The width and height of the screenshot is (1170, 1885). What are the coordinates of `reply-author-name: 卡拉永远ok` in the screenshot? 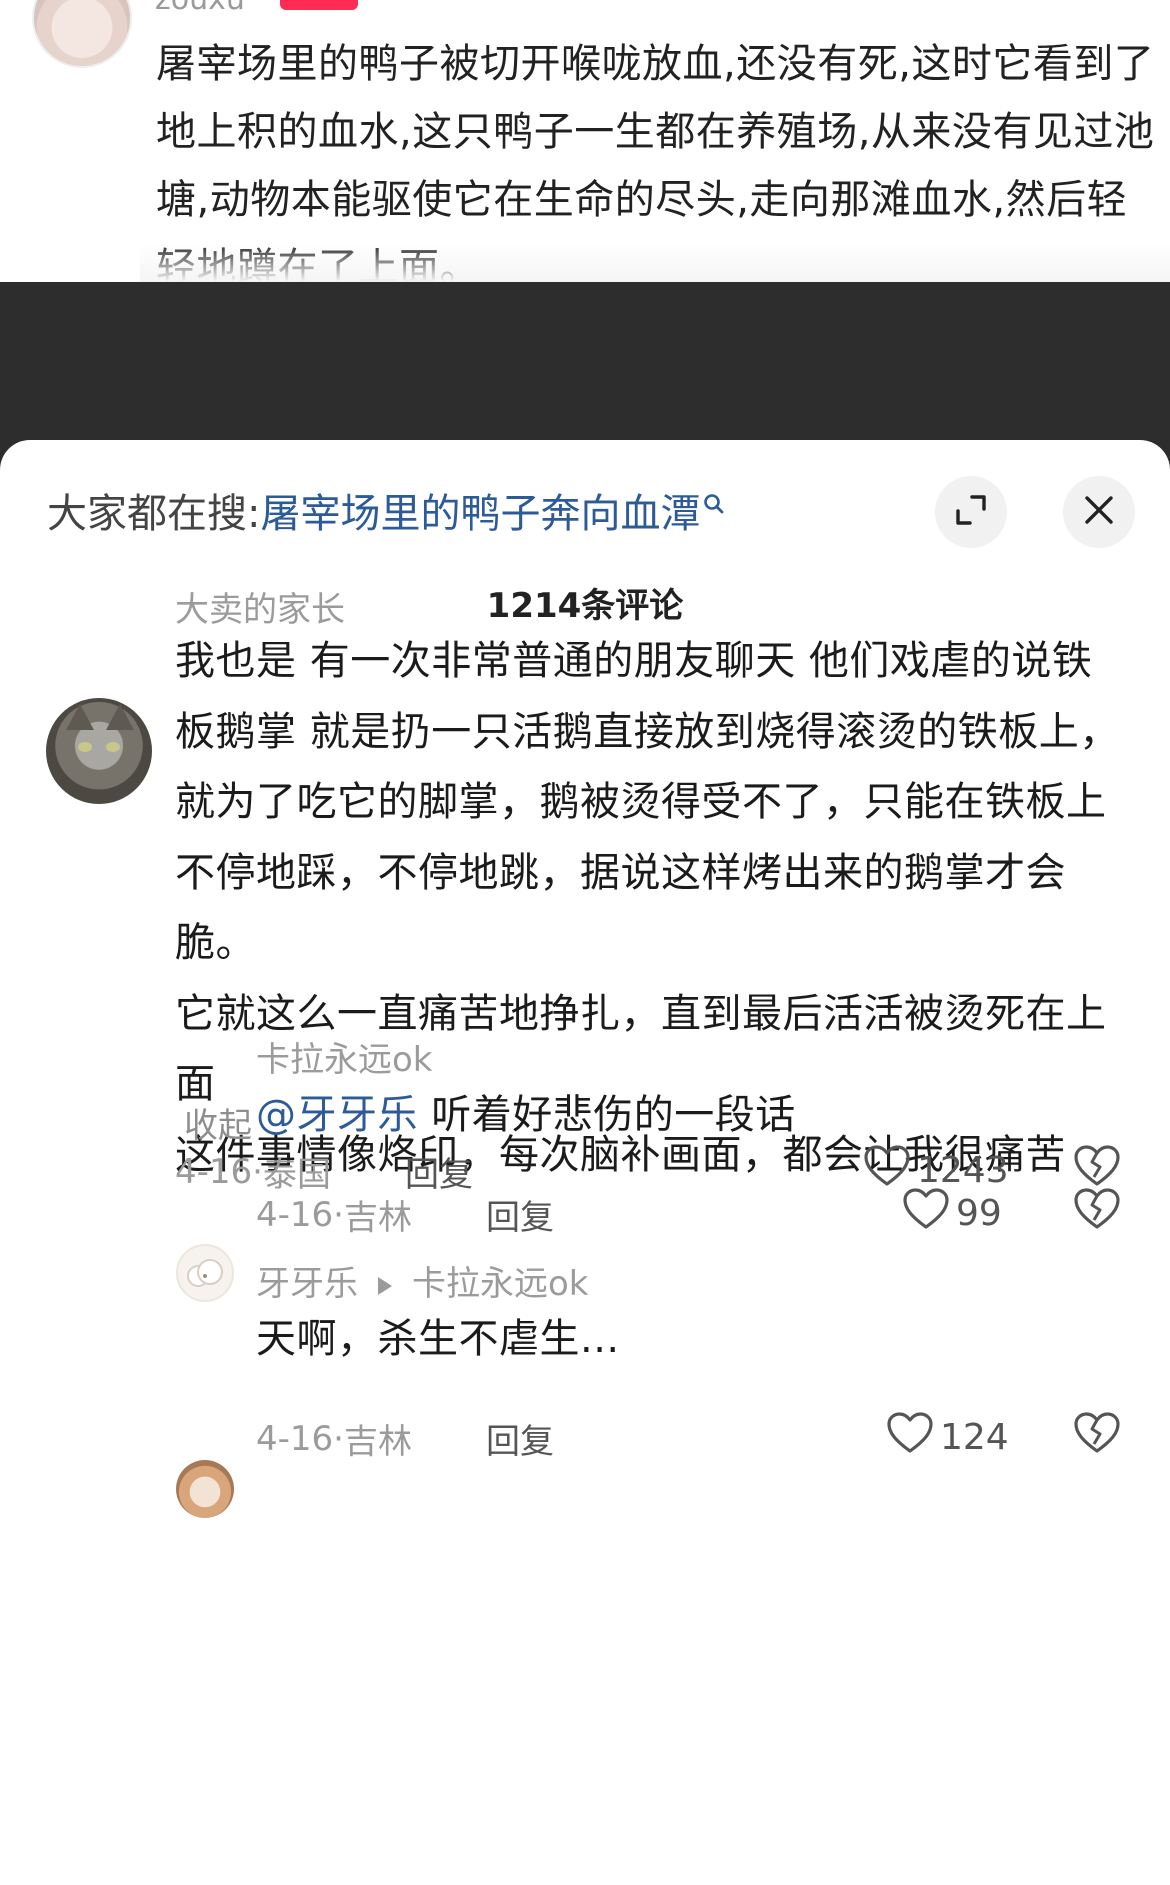 It's located at (344, 1056).